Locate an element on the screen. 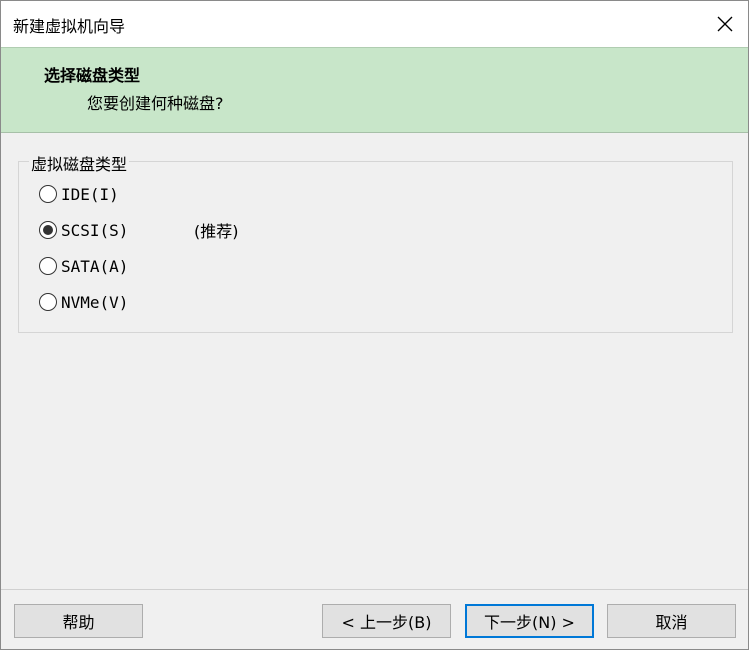 Image resolution: width=749 pixels, height=650 pixels. radio-option-sata: SATA(A) is located at coordinates (83, 266).